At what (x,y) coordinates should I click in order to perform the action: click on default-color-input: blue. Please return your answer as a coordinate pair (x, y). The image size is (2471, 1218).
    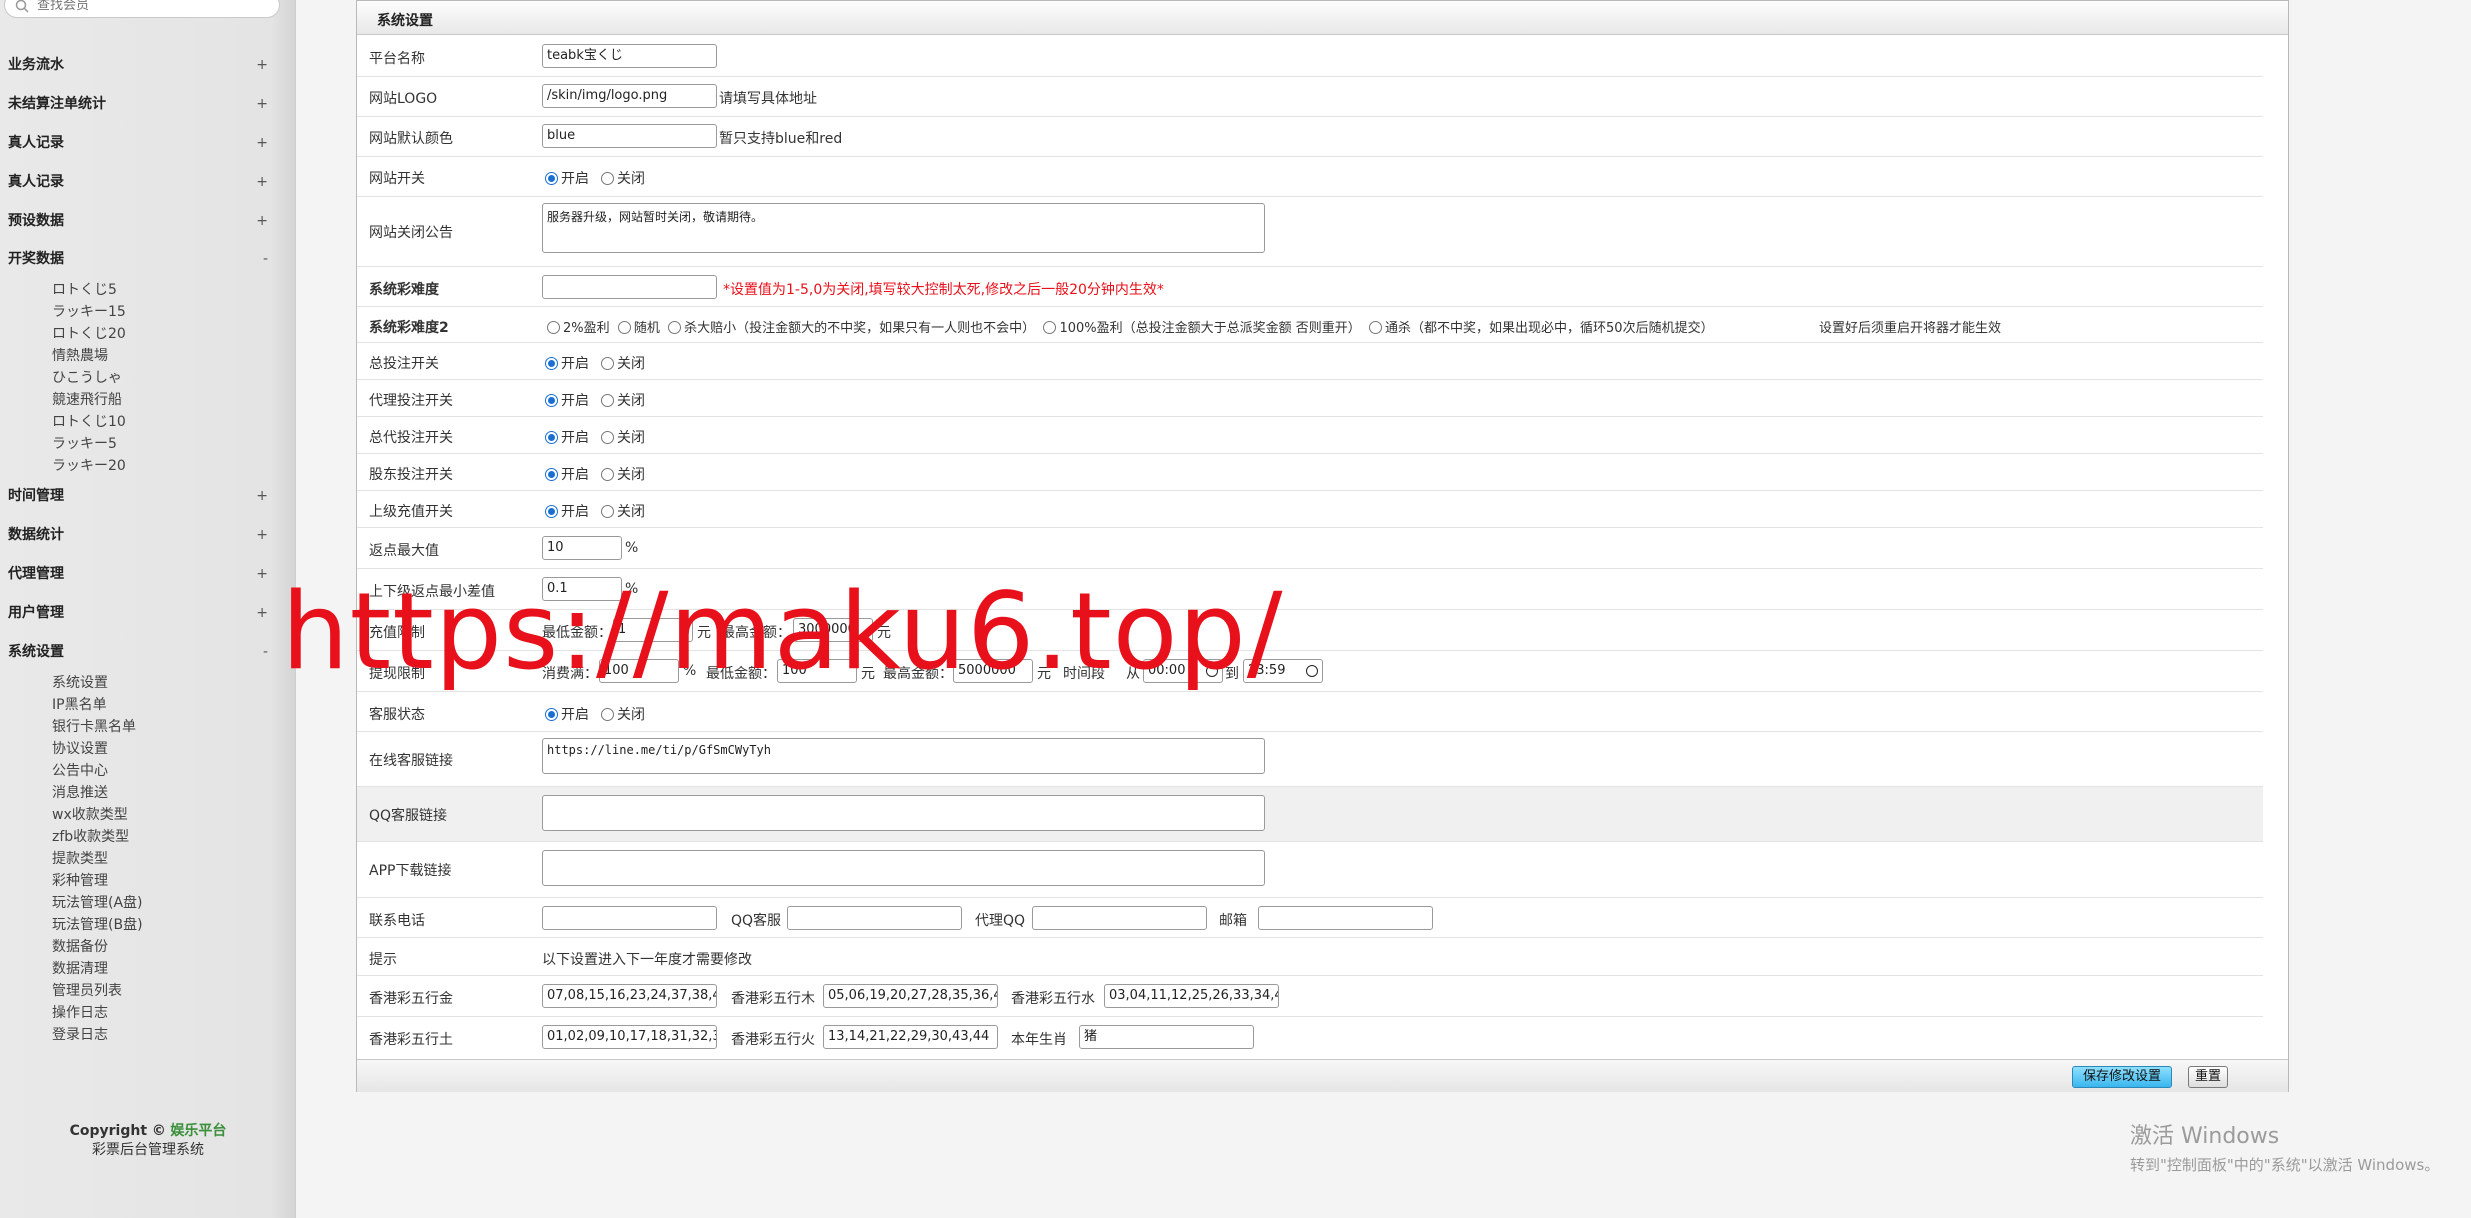
    Looking at the image, I should click on (629, 136).